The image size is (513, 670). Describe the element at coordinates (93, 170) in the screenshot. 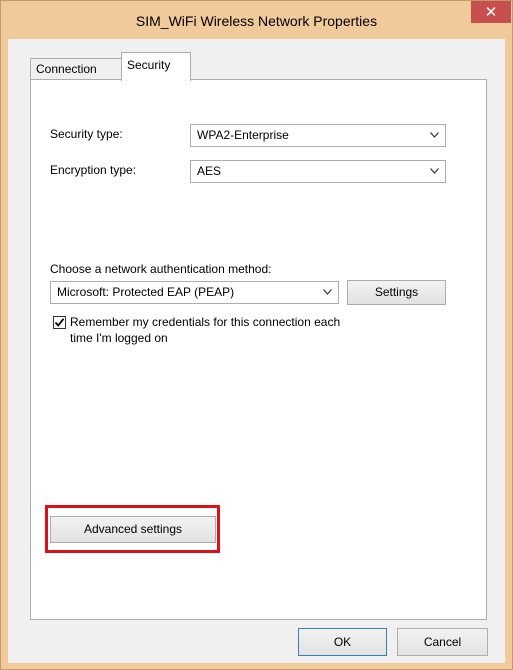

I see `encryption-type-label: Encryption type:` at that location.